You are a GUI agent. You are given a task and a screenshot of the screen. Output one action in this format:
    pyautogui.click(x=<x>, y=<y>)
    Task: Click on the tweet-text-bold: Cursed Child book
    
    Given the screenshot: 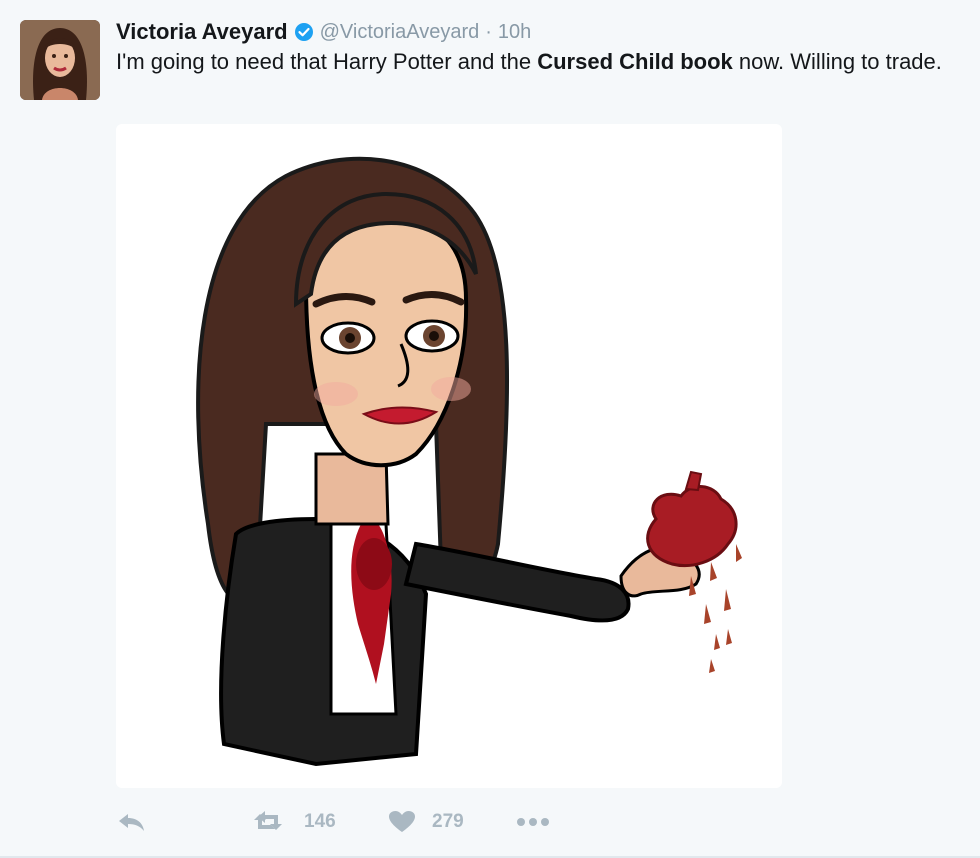 What is the action you would take?
    pyautogui.click(x=635, y=61)
    